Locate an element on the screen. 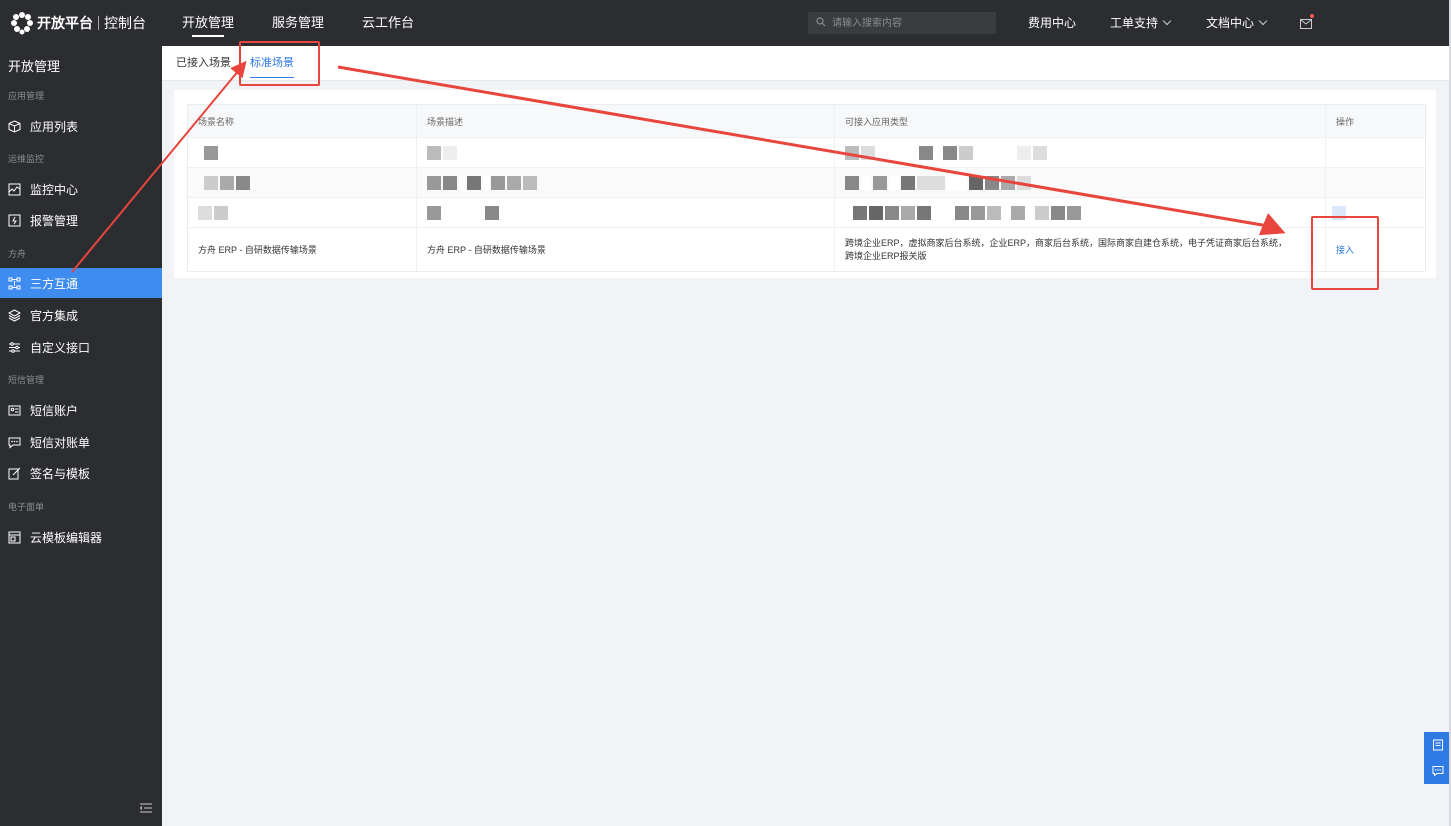  top-nav: 开放管理 服务管理 云工作台 is located at coordinates (317, 23).